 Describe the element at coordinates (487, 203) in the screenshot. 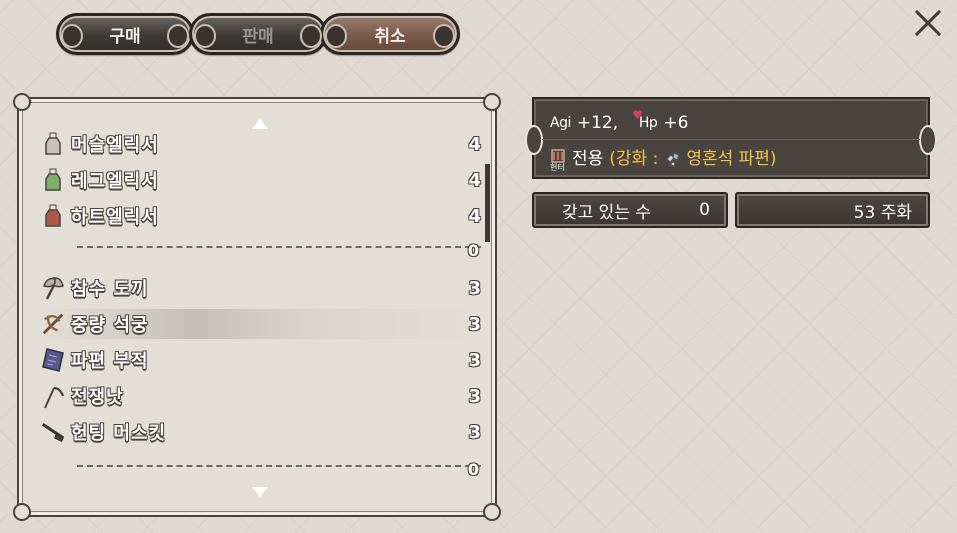

I see `scrollbar-thumb` at that location.